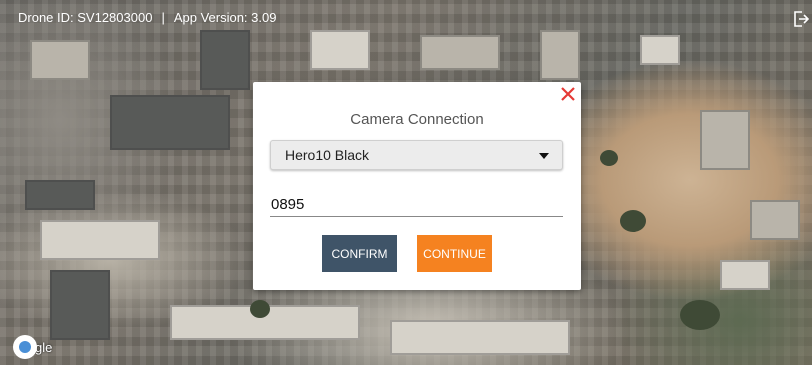  What do you see at coordinates (225, 17) in the screenshot?
I see `app-version: App Version: 3.09` at bounding box center [225, 17].